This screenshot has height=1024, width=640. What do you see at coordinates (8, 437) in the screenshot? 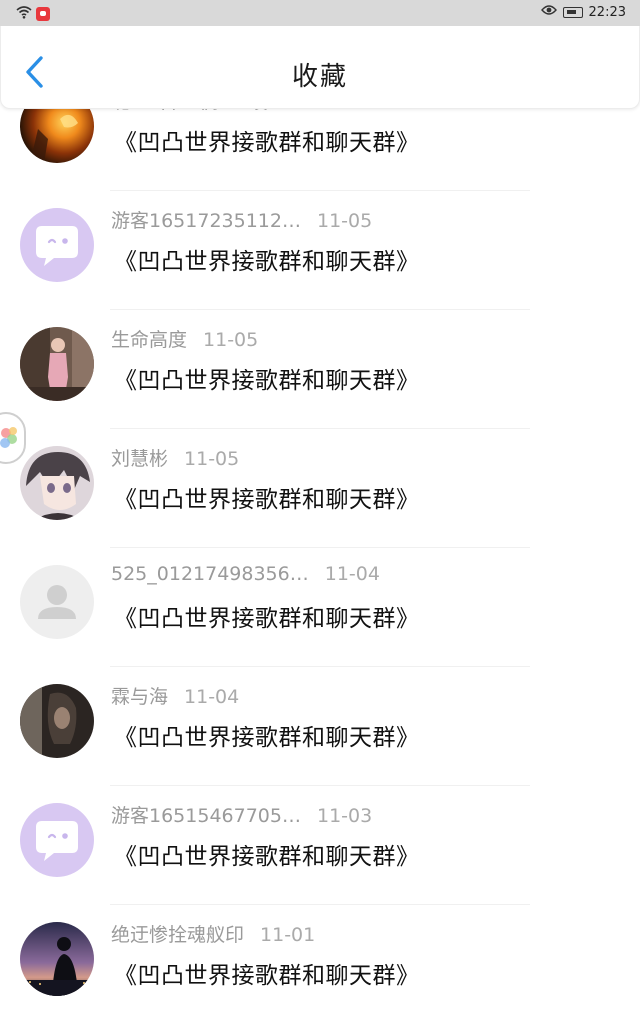
I see `color-dots-icon` at bounding box center [8, 437].